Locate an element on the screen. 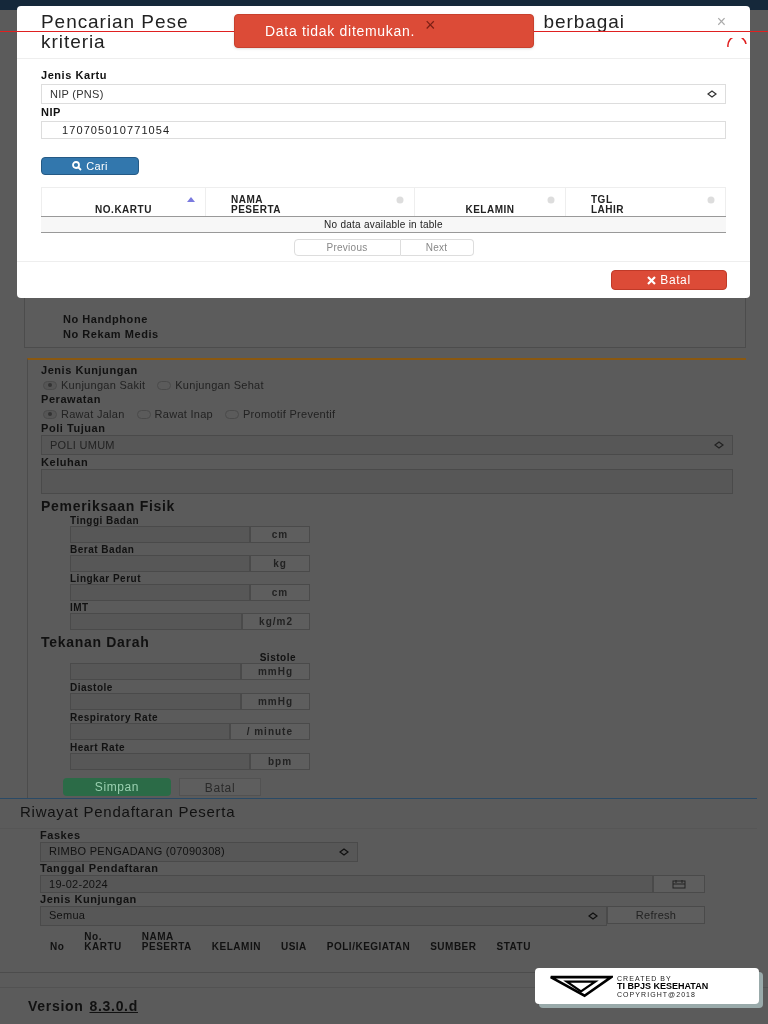 The image size is (768, 1024). field-label: NIP is located at coordinates (51, 112).